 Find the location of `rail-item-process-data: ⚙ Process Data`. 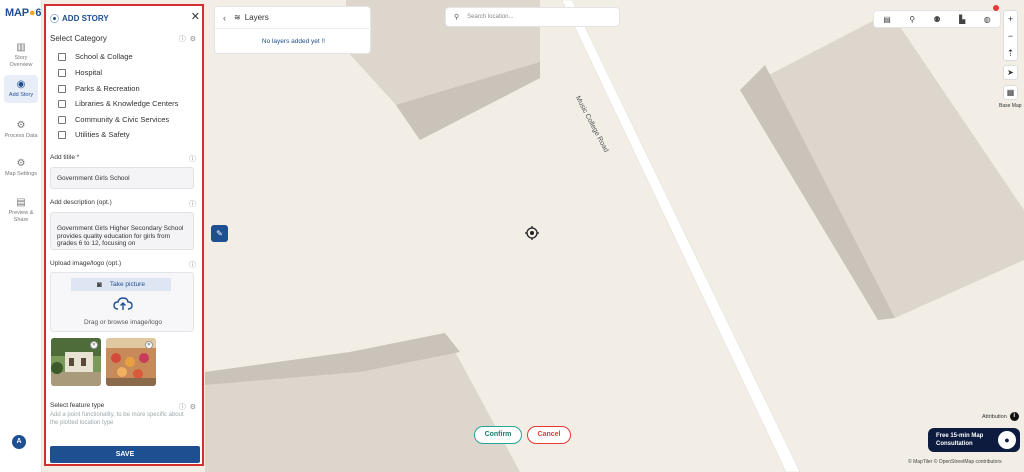

rail-item-process-data: ⚙ Process Data is located at coordinates (21, 130).